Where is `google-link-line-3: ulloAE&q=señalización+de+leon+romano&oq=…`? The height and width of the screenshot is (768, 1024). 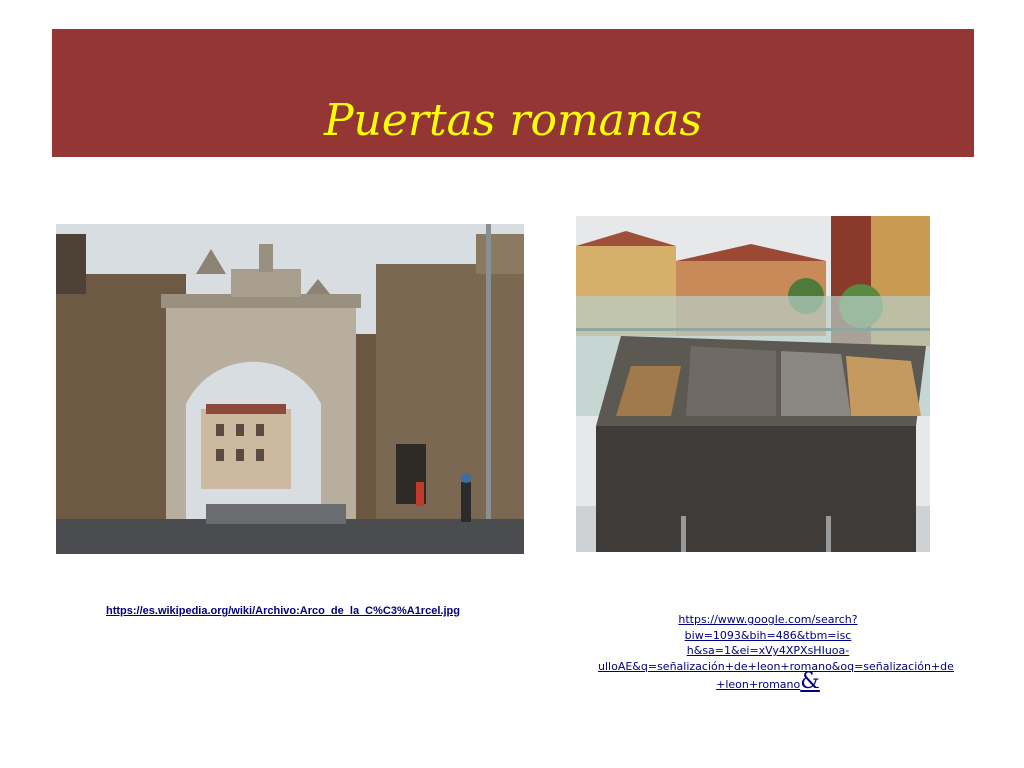
google-link-line-3: ulloAE&q=señalización+de+leon+romano&oq=… is located at coordinates (776, 666).